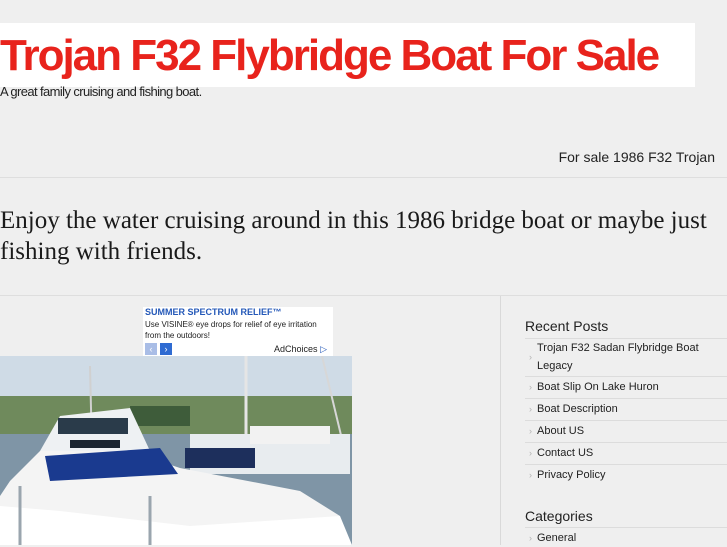 The image size is (727, 547). I want to click on recent-post-item: › Contact US, so click(626, 453).